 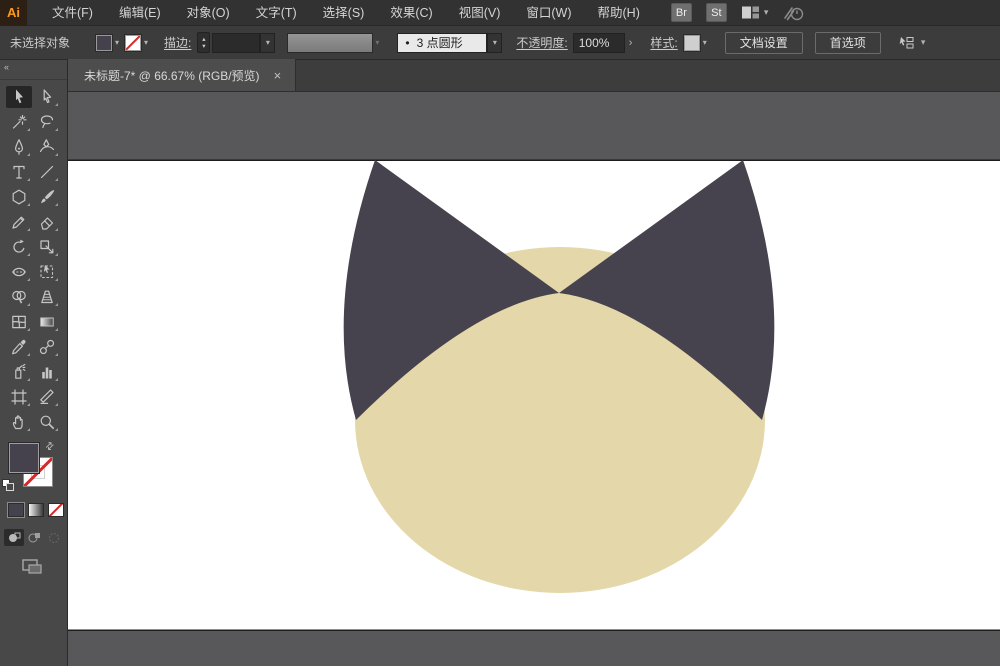 I want to click on slice-icon, so click(x=46, y=396).